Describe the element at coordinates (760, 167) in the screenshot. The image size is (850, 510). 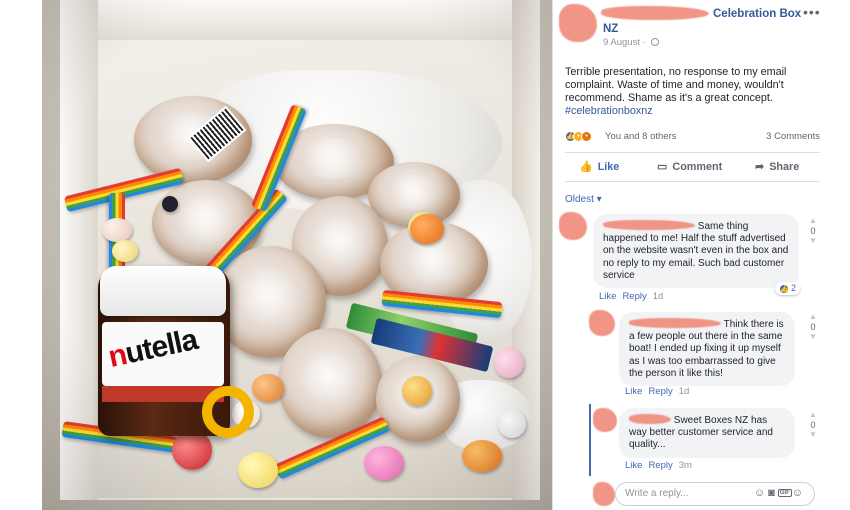
I see `share-icon: ➦` at that location.